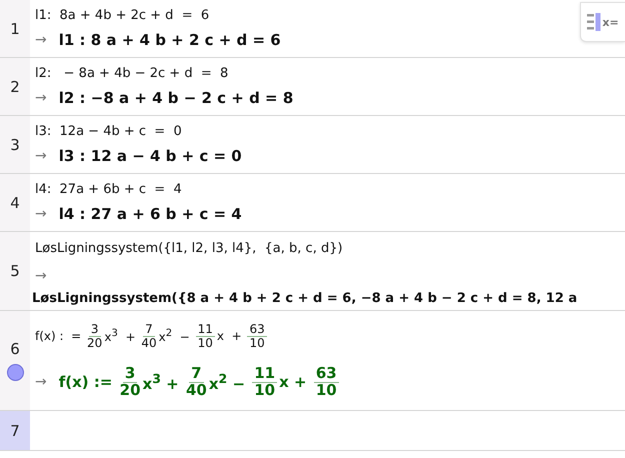  I want to click on output-expression: l3 : 12 a − 4 b + c = 0, so click(150, 156).